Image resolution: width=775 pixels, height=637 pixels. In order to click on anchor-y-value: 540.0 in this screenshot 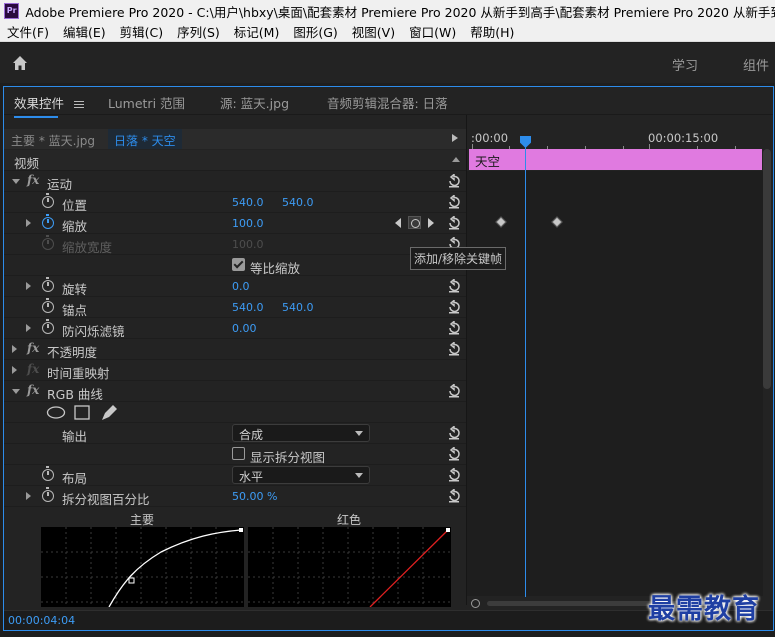, I will do `click(298, 307)`.